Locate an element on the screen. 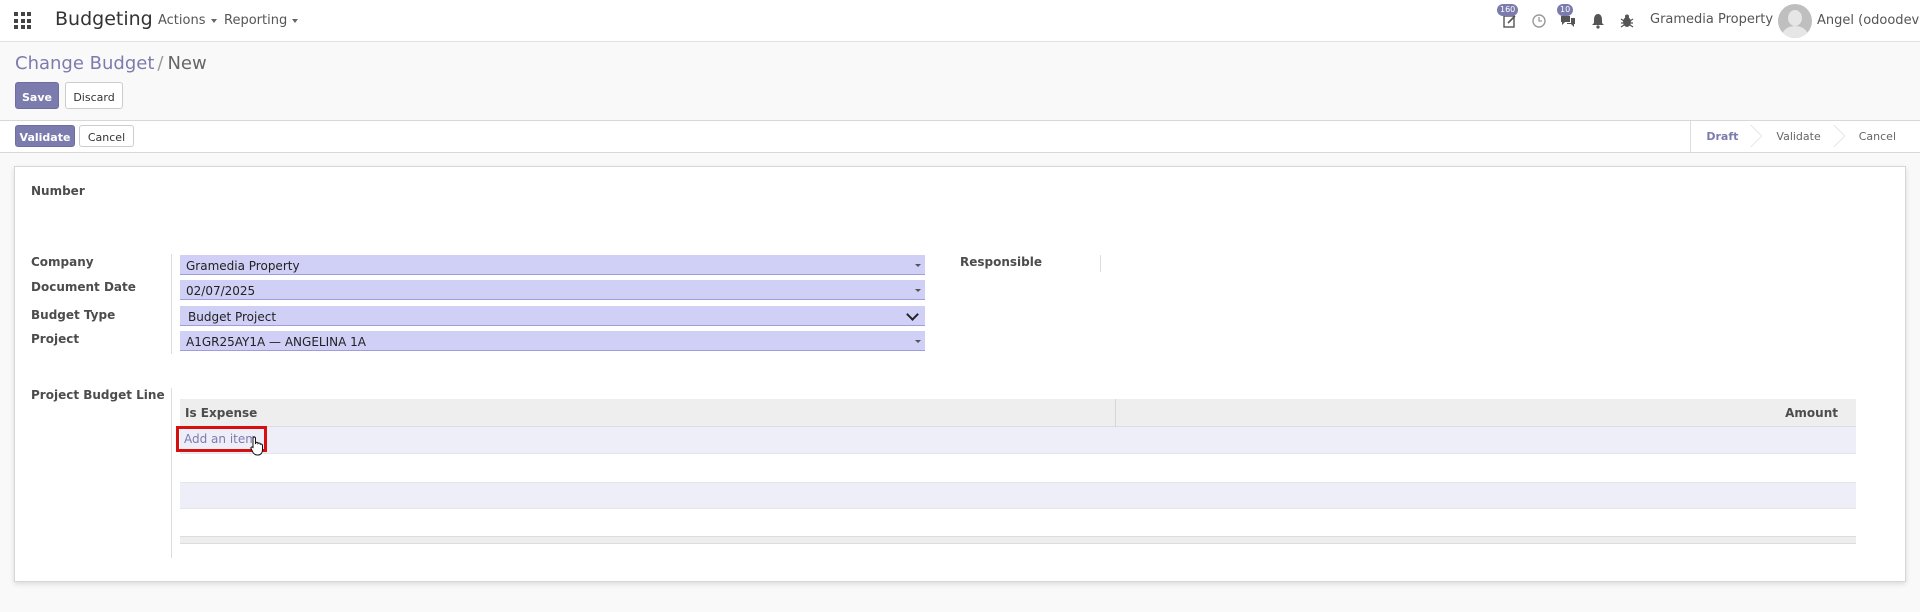 This screenshot has width=1920, height=612. status-step-label: Draft is located at coordinates (1722, 136).